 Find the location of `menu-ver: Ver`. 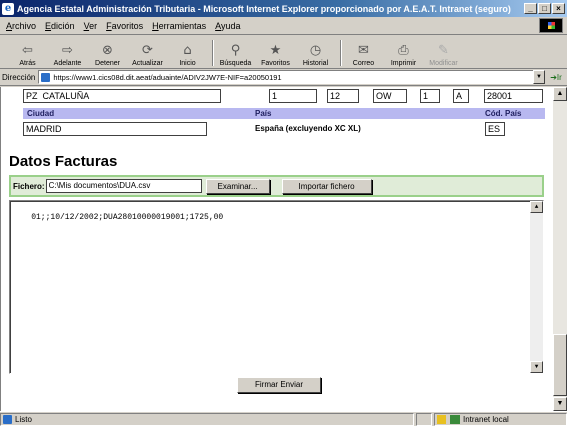

menu-ver: Ver is located at coordinates (91, 26).